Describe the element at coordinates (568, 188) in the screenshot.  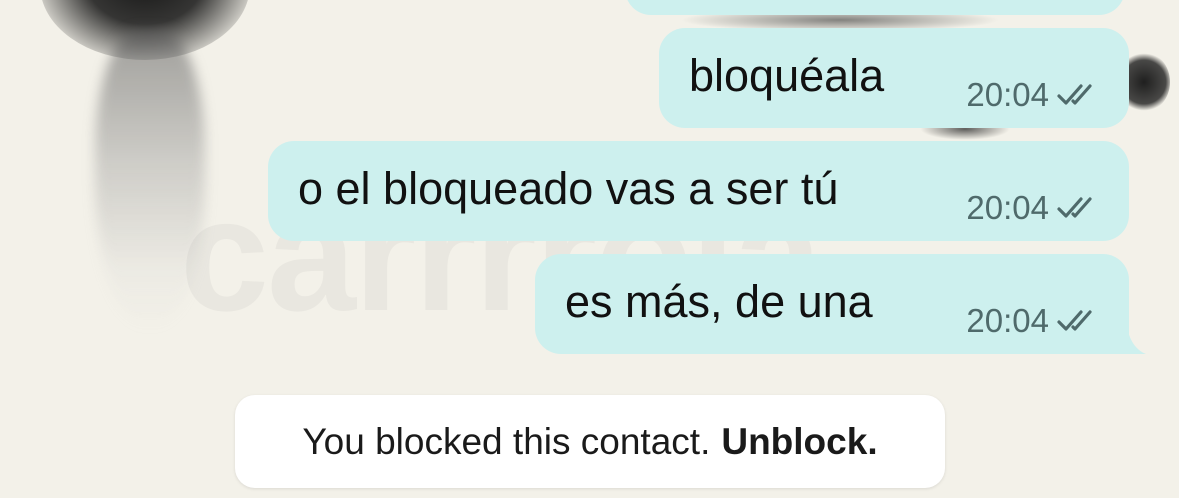
I see `message-text: o el bloqueado vas a ser tú` at that location.